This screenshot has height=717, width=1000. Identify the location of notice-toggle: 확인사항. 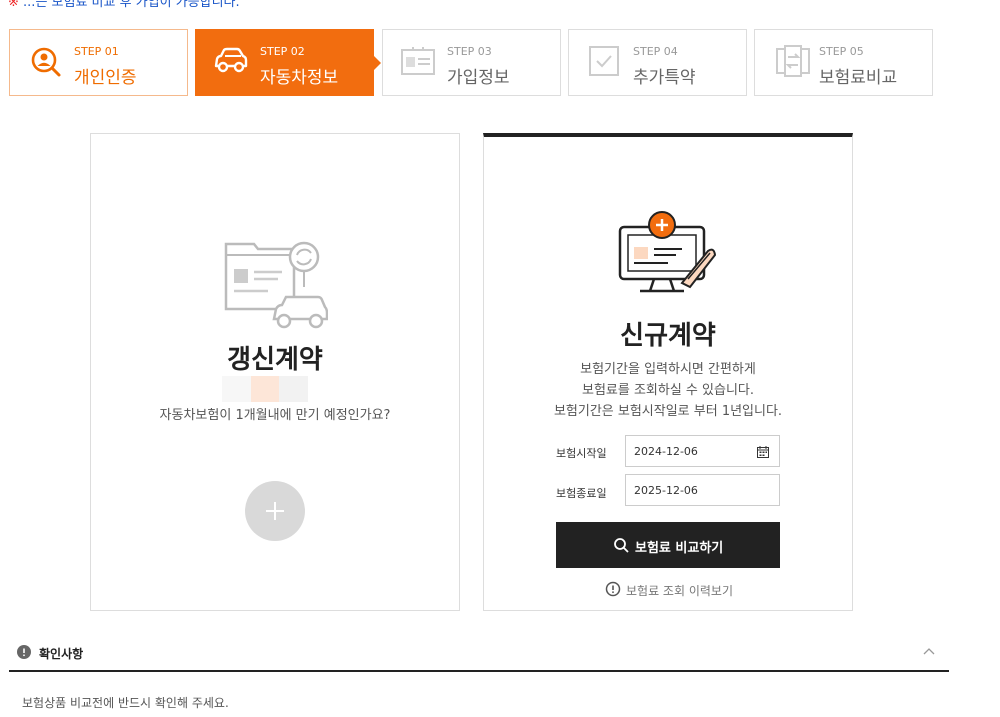
(479, 652).